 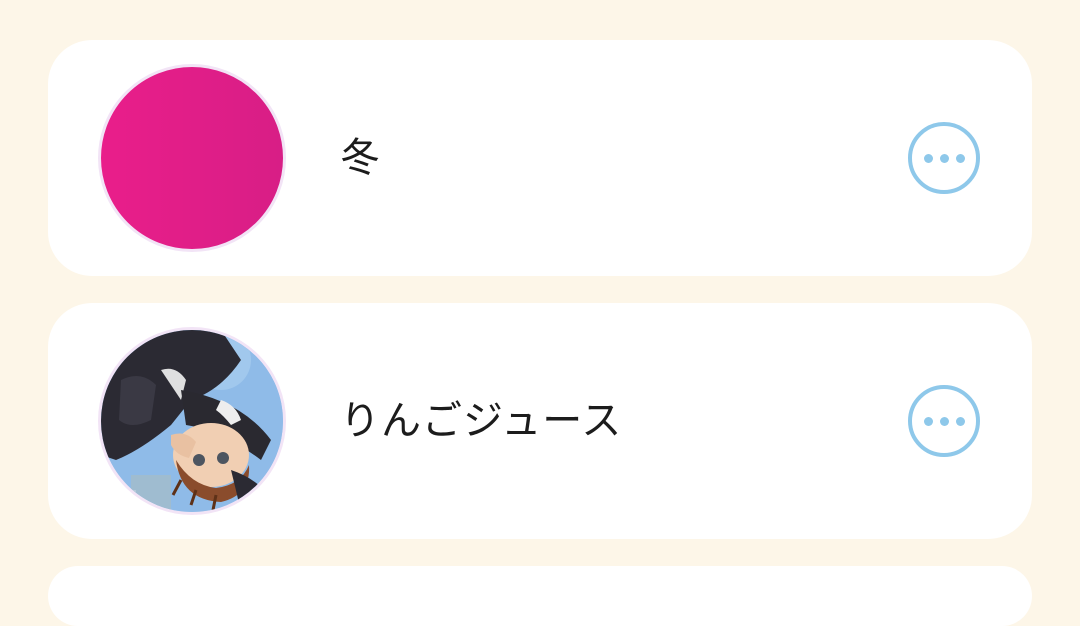 I want to click on avatar-illustration, so click(x=192, y=421).